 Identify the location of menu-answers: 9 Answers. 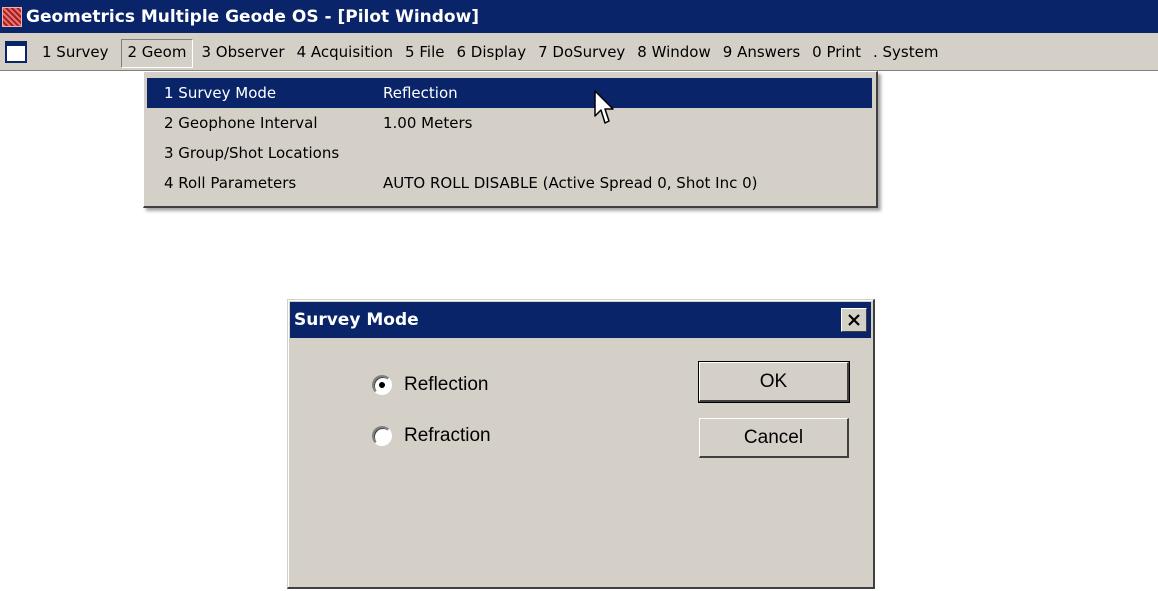
(761, 52).